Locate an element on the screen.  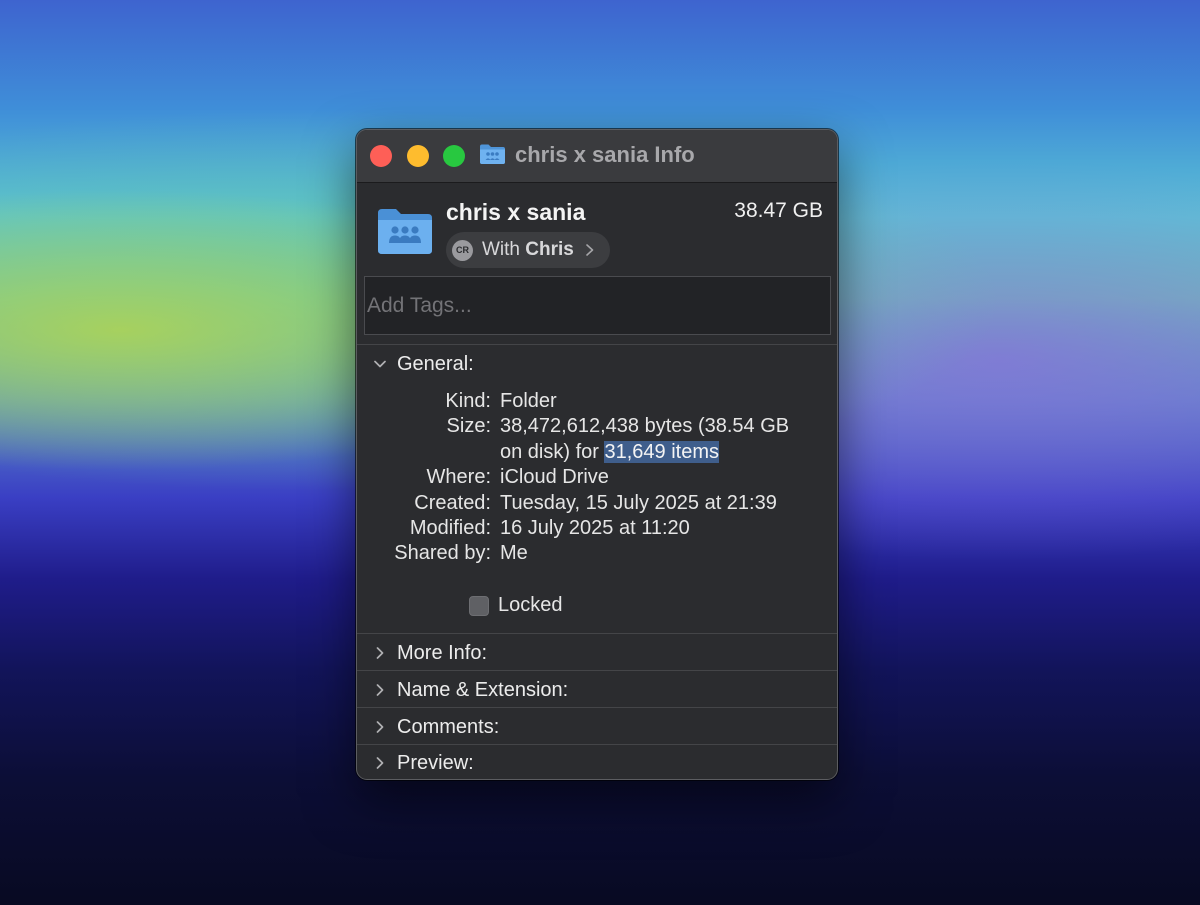
size-line-2: on disk) for 31,649 items is located at coordinates (662, 452).